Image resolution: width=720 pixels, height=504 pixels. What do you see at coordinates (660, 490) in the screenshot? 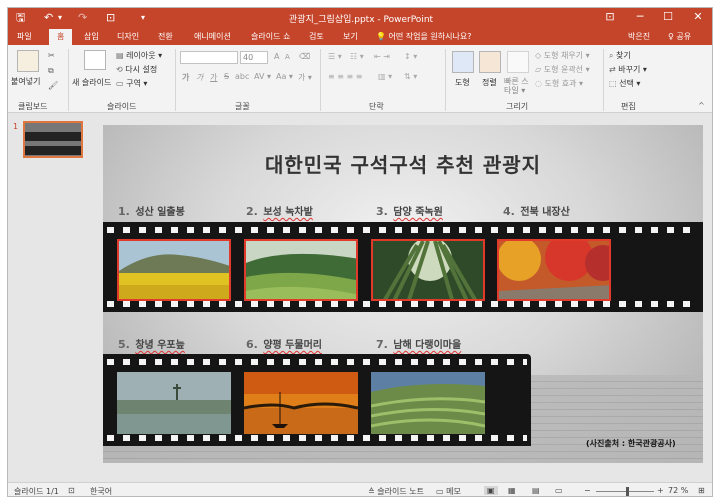
I see `zoom-in-icon: +` at bounding box center [660, 490].